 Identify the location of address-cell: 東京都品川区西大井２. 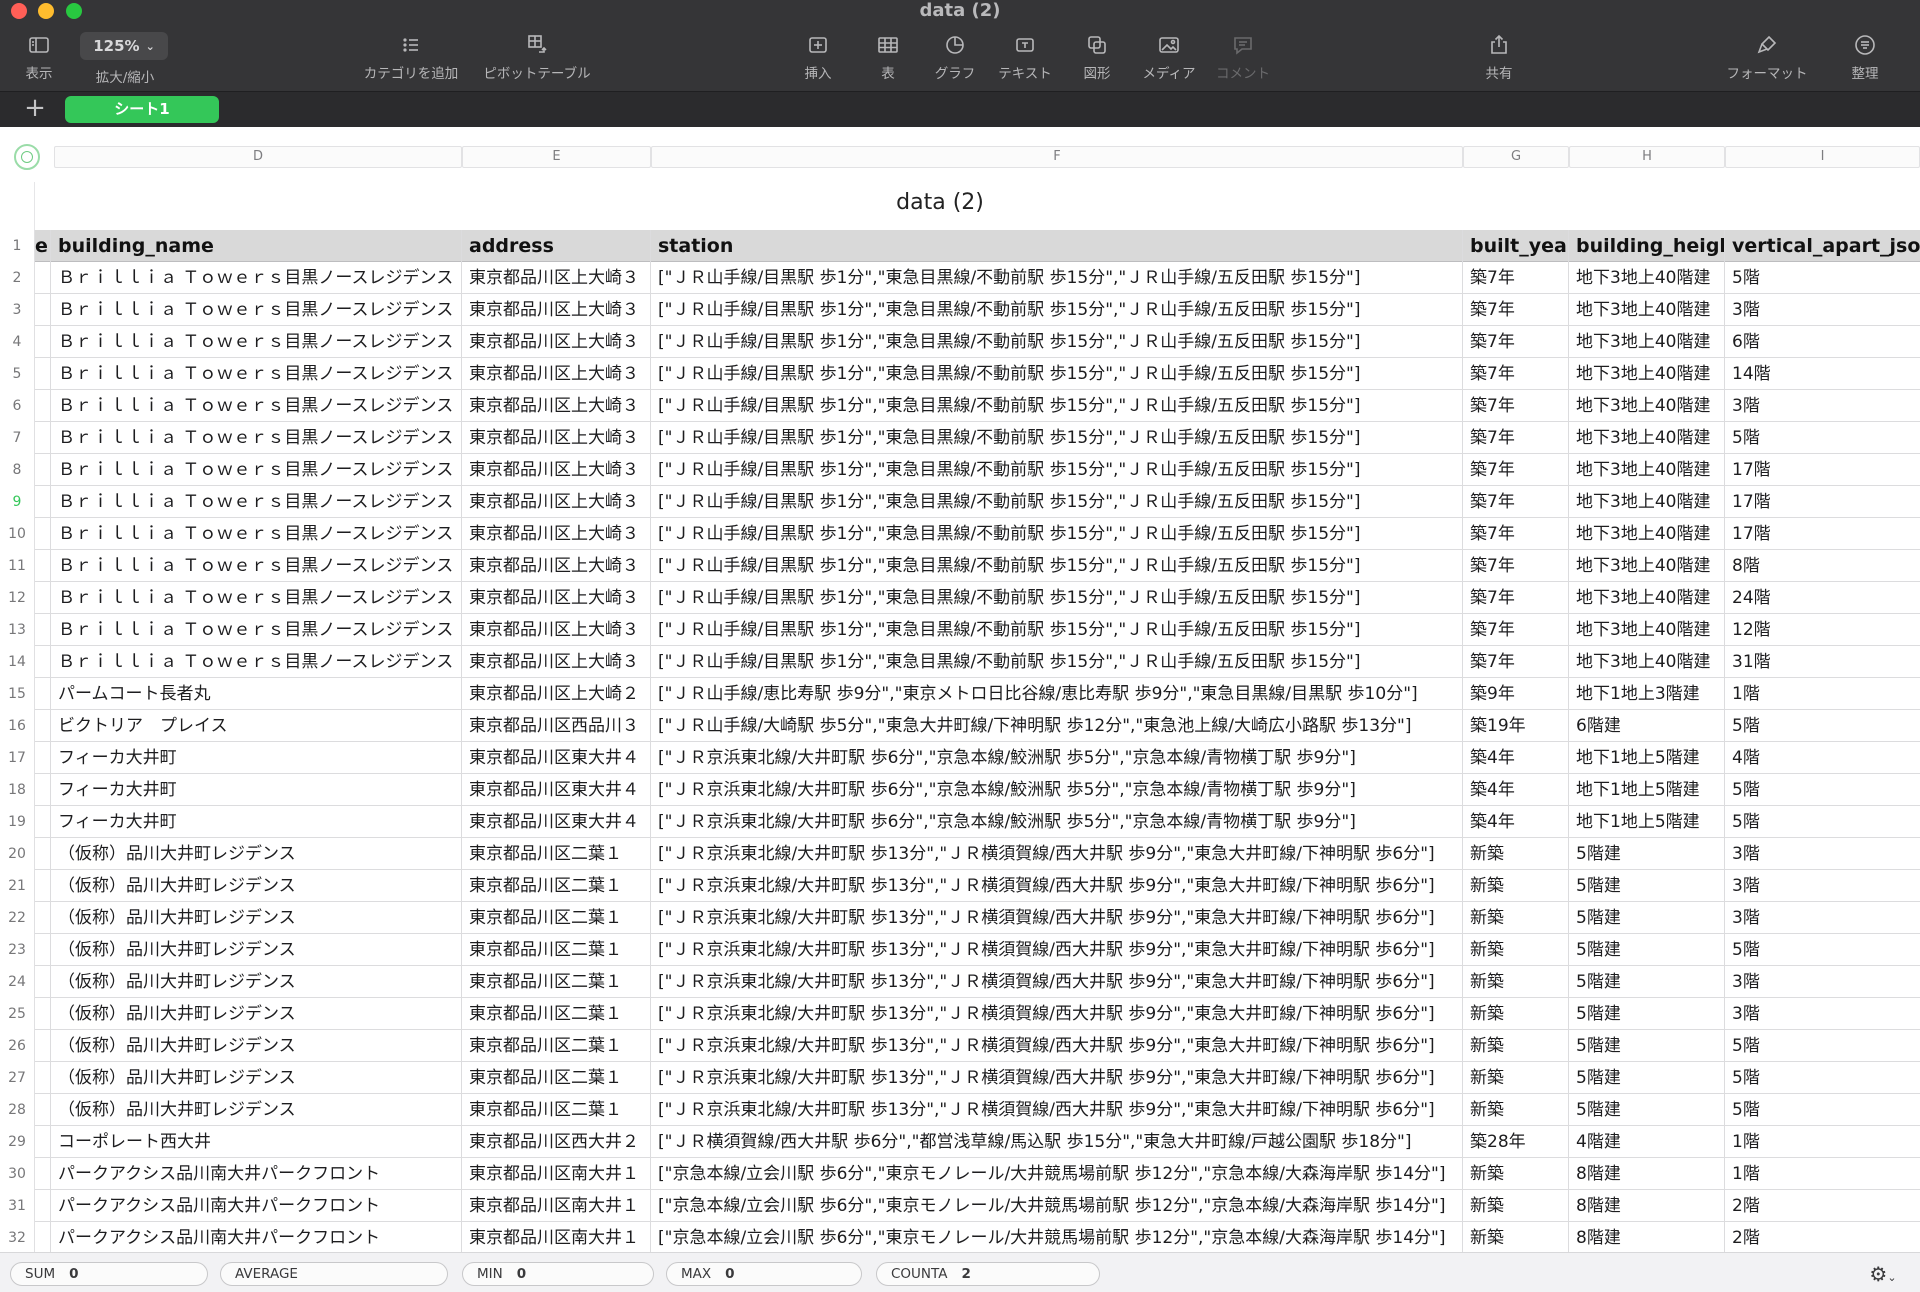
(556, 1142).